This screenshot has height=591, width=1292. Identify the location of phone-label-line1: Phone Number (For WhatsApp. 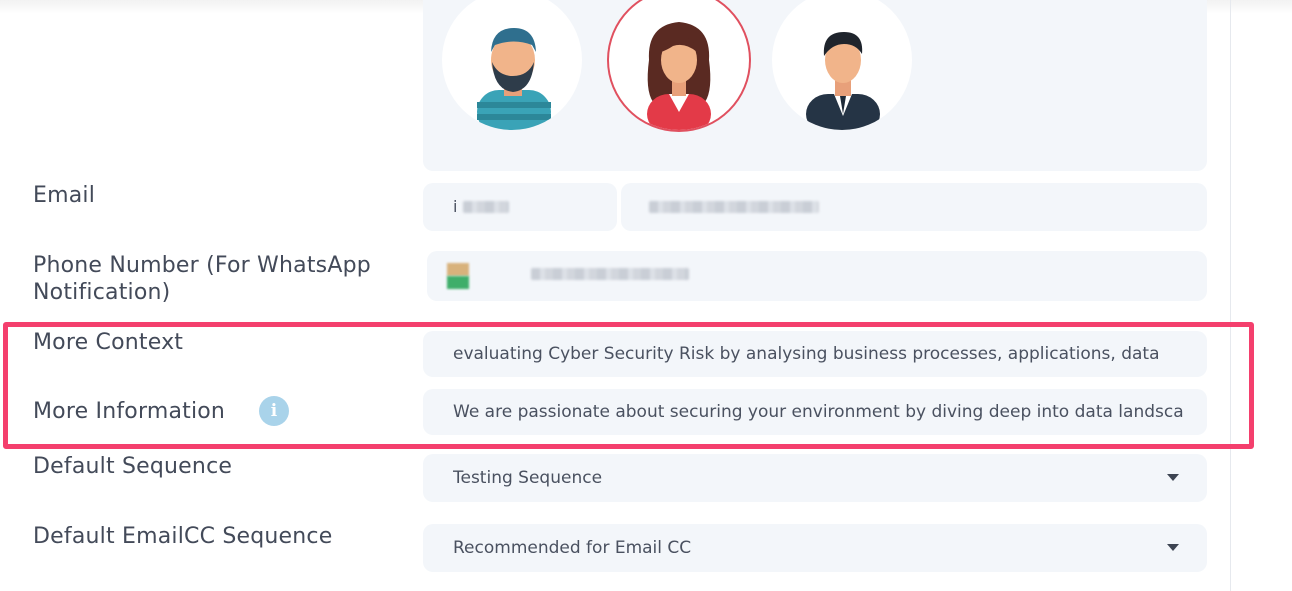
(202, 265).